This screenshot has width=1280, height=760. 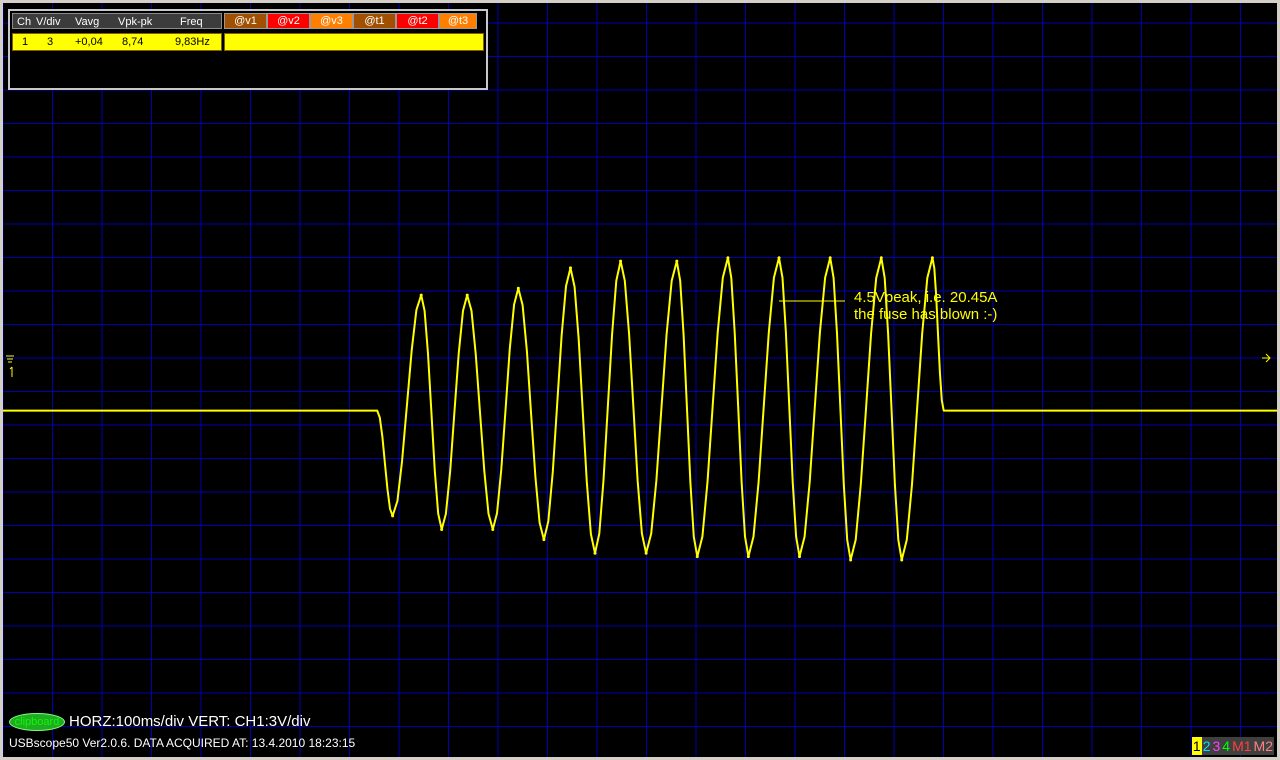 What do you see at coordinates (10, 366) in the screenshot?
I see `ground-marker-icon` at bounding box center [10, 366].